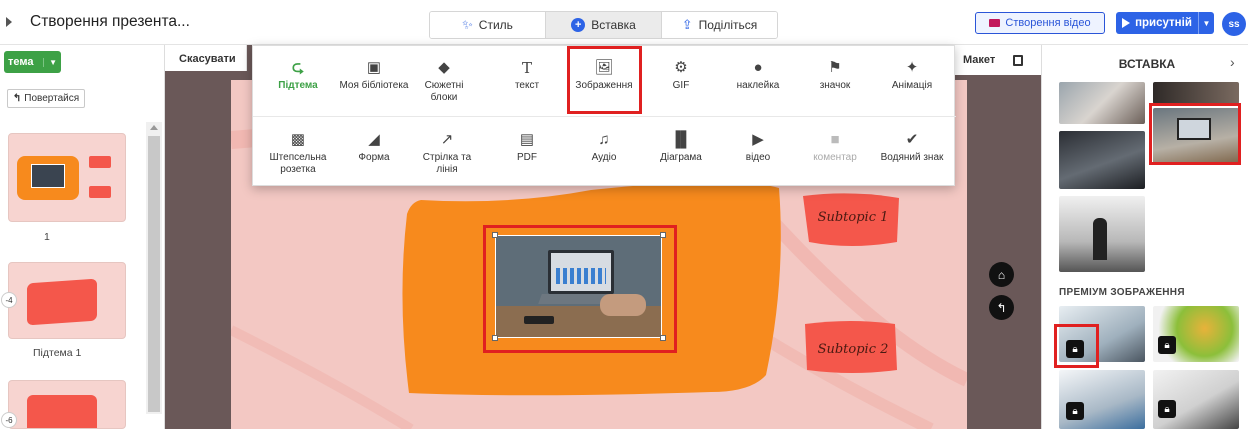 Image resolution: width=1248 pixels, height=429 pixels. Describe the element at coordinates (298, 85) in the screenshot. I see `insert-subtopic-label: Підтема` at that location.